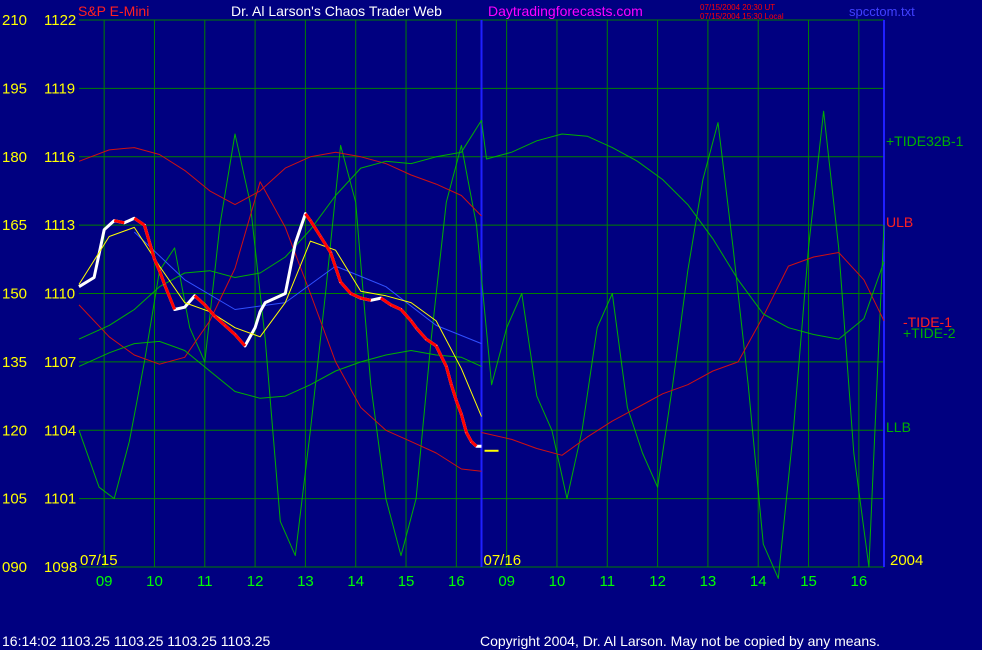 The width and height of the screenshot is (982, 650). I want to click on y-tick-label-right: 1104, so click(60, 430).